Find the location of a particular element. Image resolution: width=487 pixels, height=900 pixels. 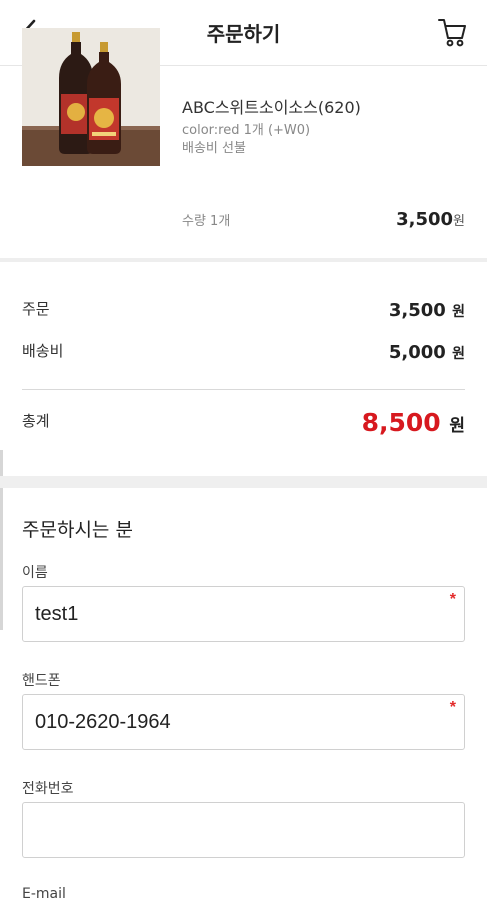

product-thumbnail is located at coordinates (91, 97).